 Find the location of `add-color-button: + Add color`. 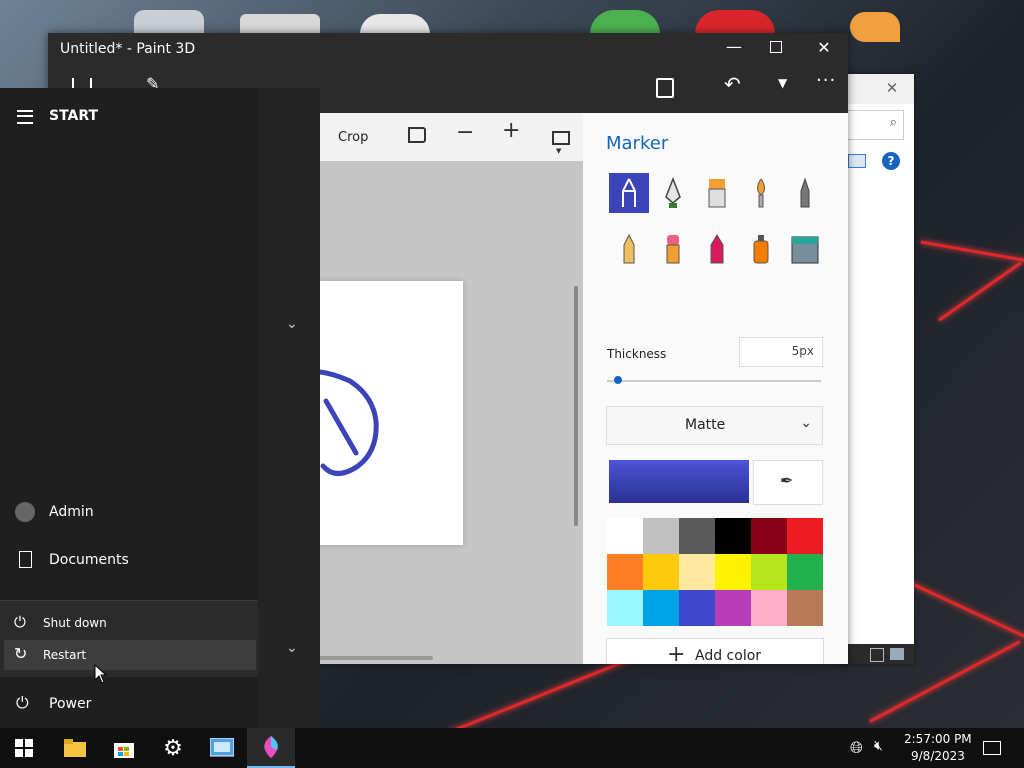

add-color-button: + Add color is located at coordinates (715, 651).